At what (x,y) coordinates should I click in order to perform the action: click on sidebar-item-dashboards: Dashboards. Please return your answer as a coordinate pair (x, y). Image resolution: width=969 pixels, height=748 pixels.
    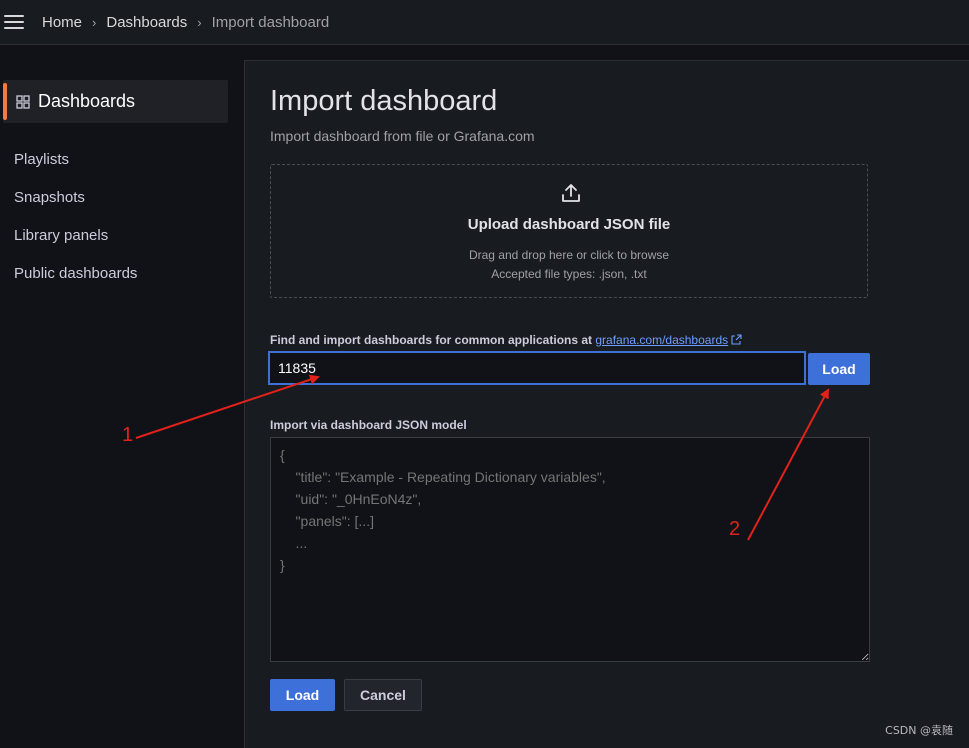
    Looking at the image, I should click on (115, 101).